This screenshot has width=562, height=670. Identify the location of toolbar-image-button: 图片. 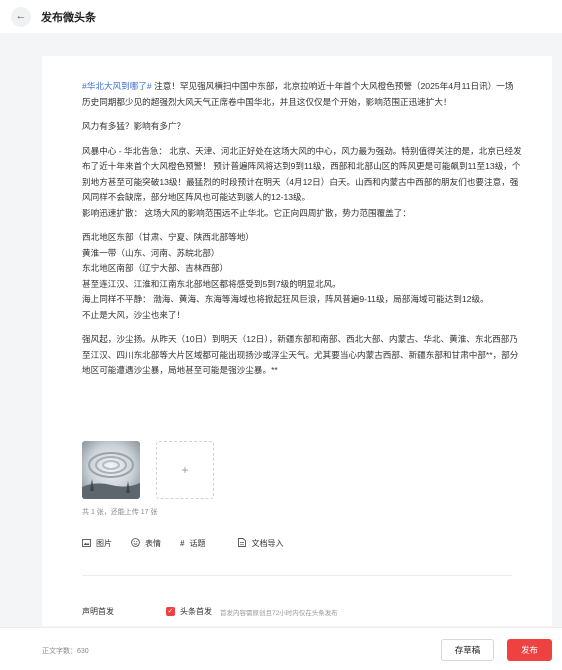
(97, 543).